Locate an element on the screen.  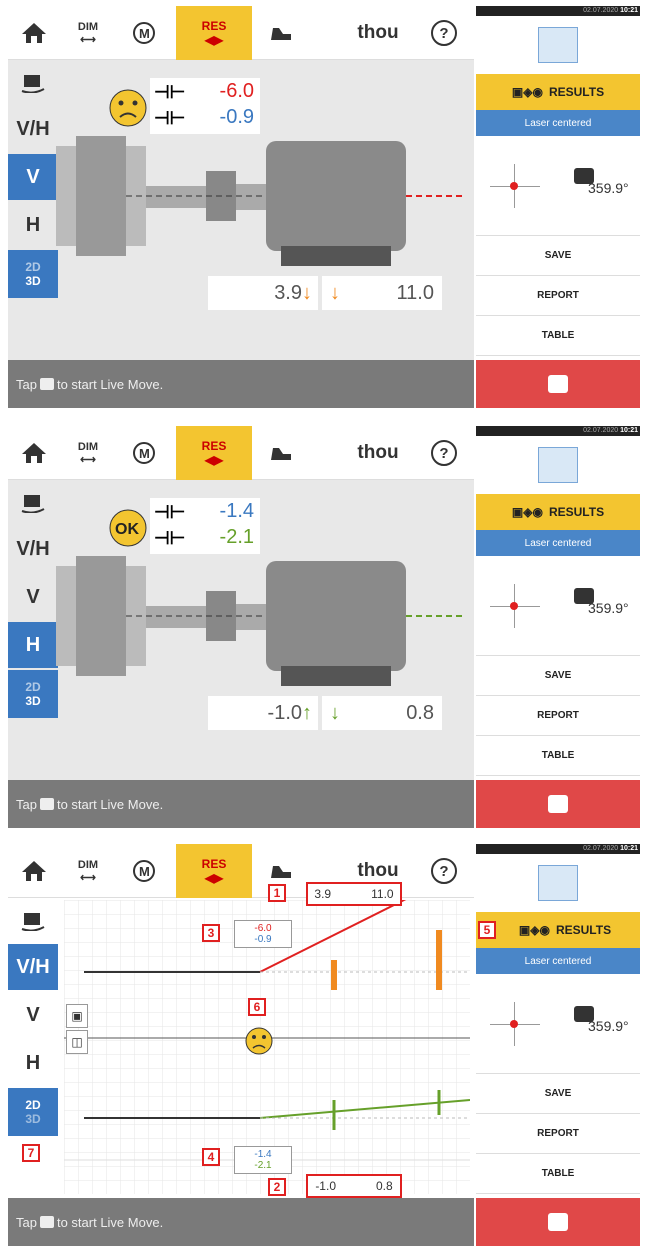
coupling-angularity-value: -1.4 is located at coordinates (236, 511).